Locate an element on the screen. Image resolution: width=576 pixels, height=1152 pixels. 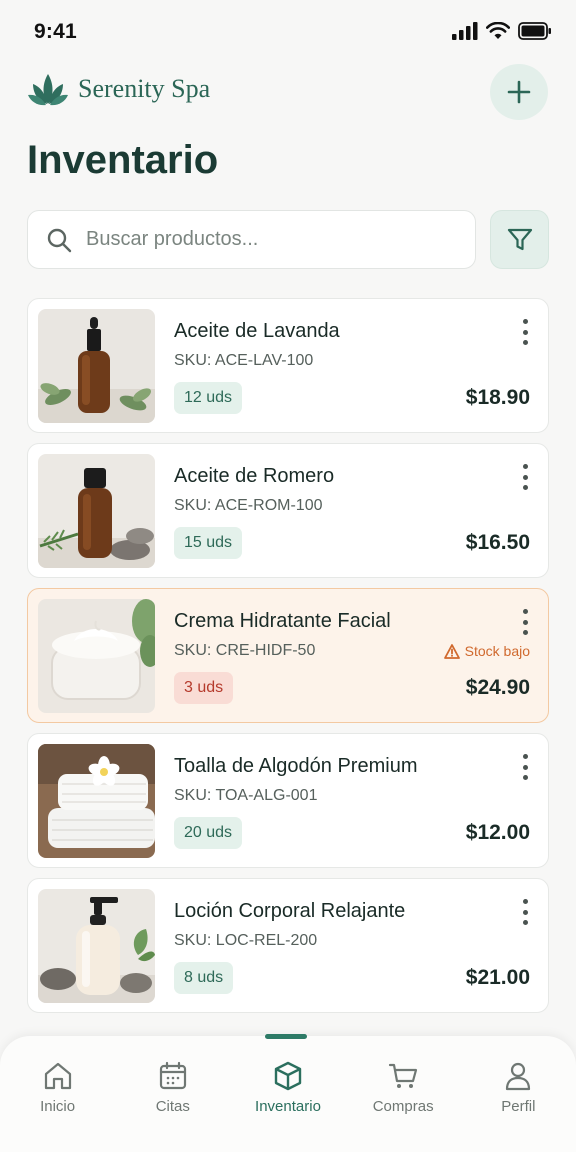
calendar-icon is located at coordinates (172, 1075).